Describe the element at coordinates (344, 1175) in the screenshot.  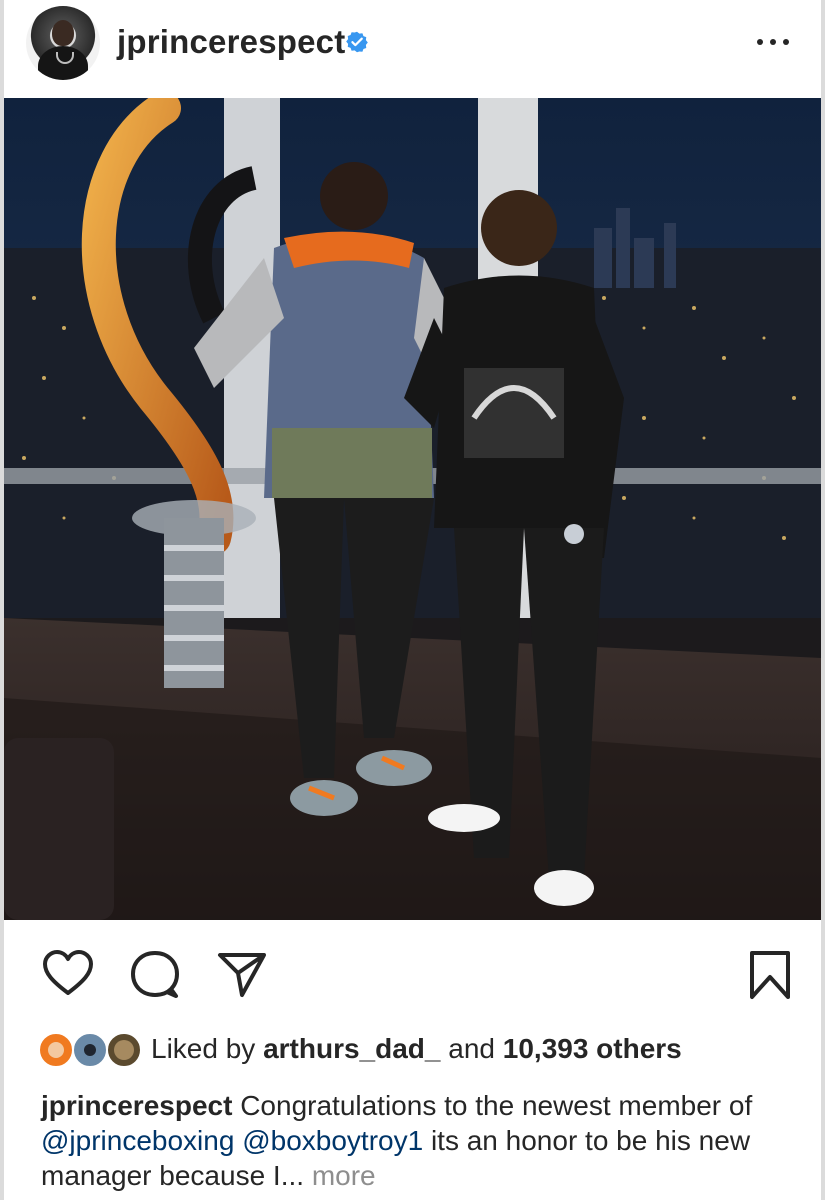
I see `caption-more-link: more` at that location.